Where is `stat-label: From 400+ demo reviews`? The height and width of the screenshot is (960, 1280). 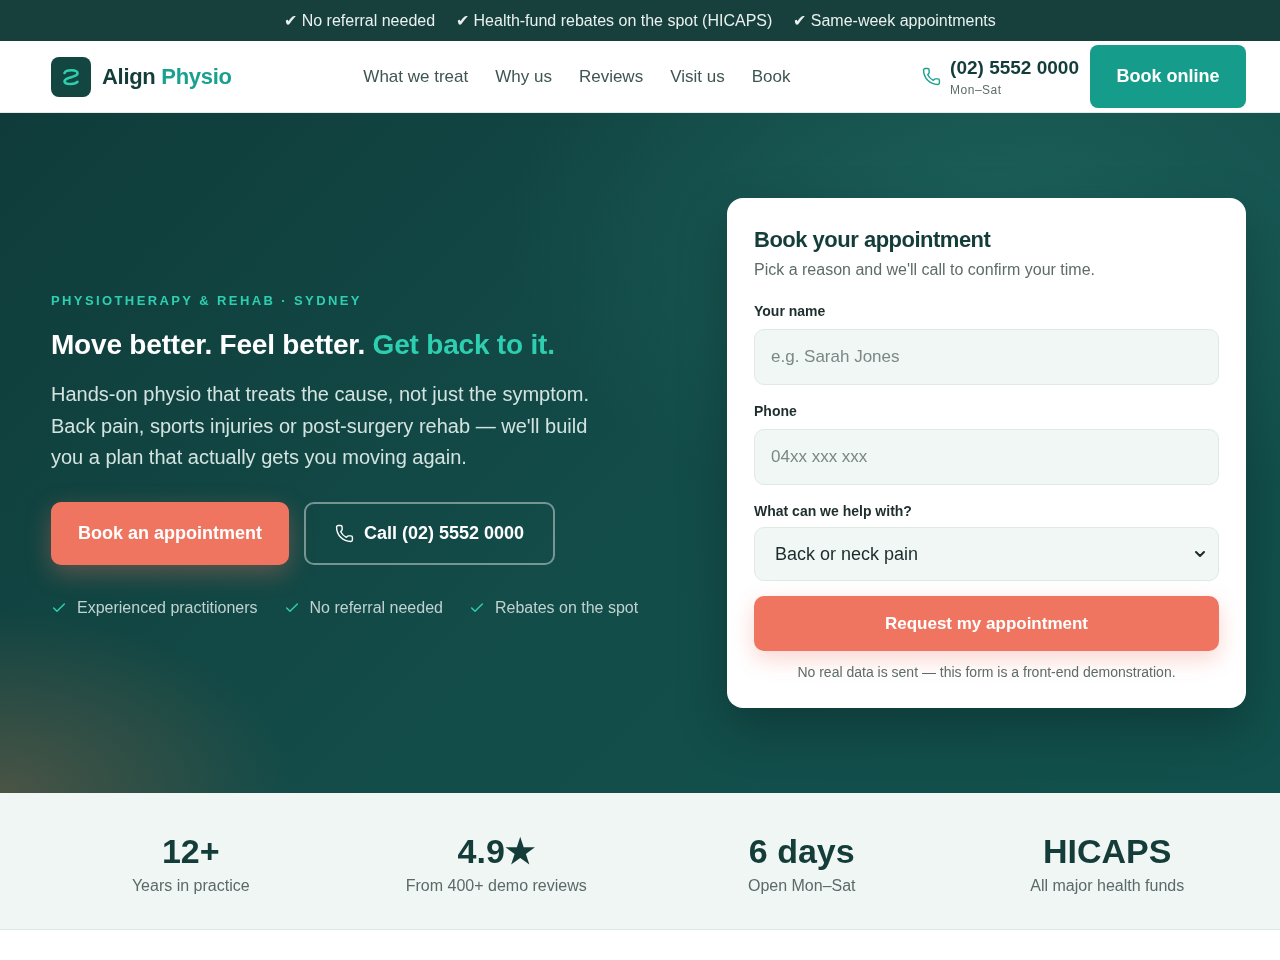
stat-label: From 400+ demo reviews is located at coordinates (496, 886).